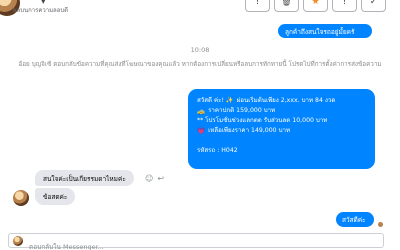 Image resolution: width=400 pixels, height=250 pixels. I want to click on react-emoji-icon: ☺, so click(149, 178).